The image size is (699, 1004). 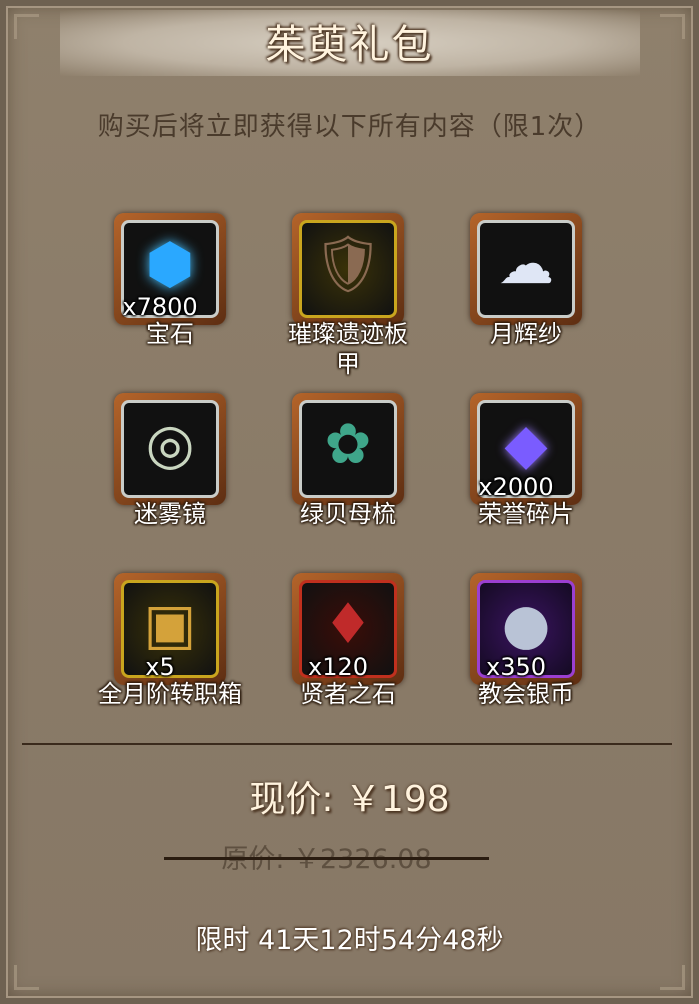 I want to click on item-frame: ☁, so click(x=526, y=269).